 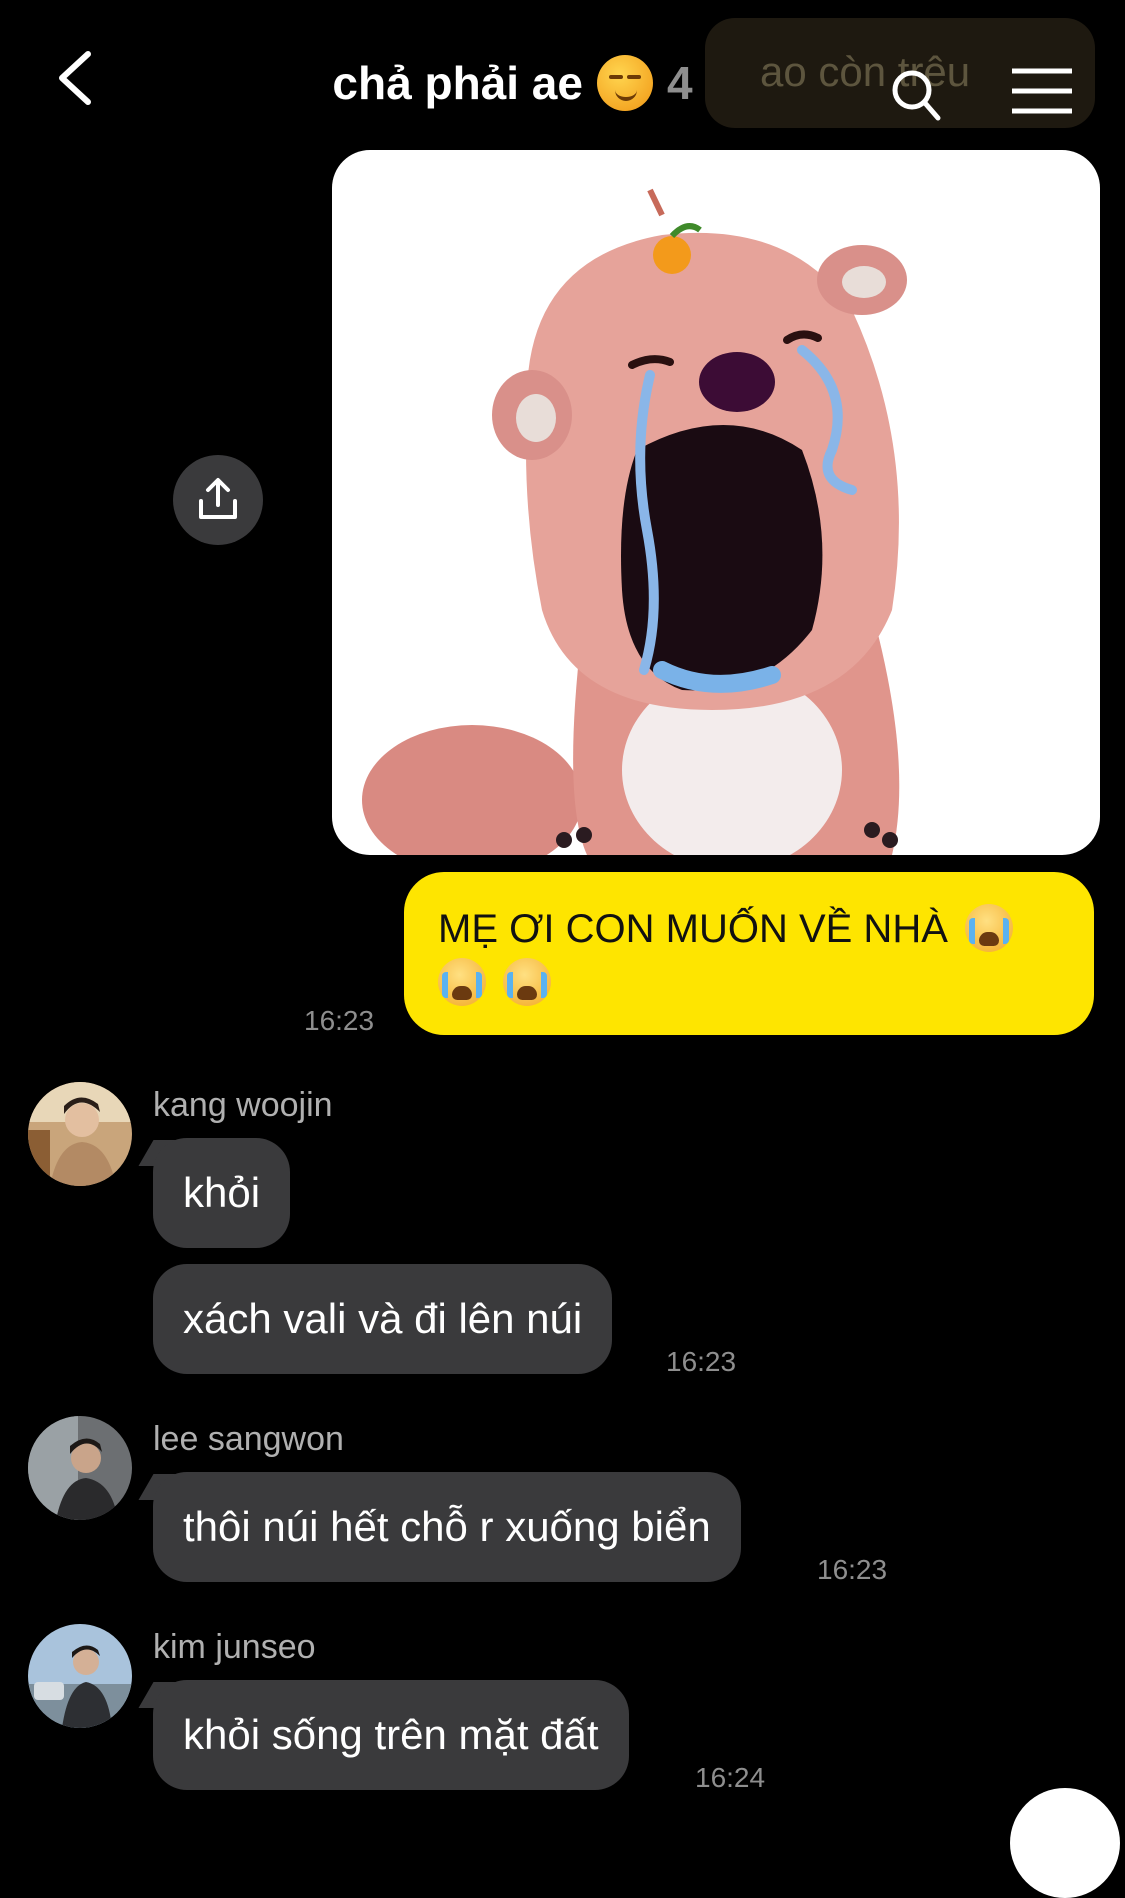 What do you see at coordinates (693, 929) in the screenshot?
I see `message-text: MẸ ƠI CON MUỐN VỀ NHÀ` at bounding box center [693, 929].